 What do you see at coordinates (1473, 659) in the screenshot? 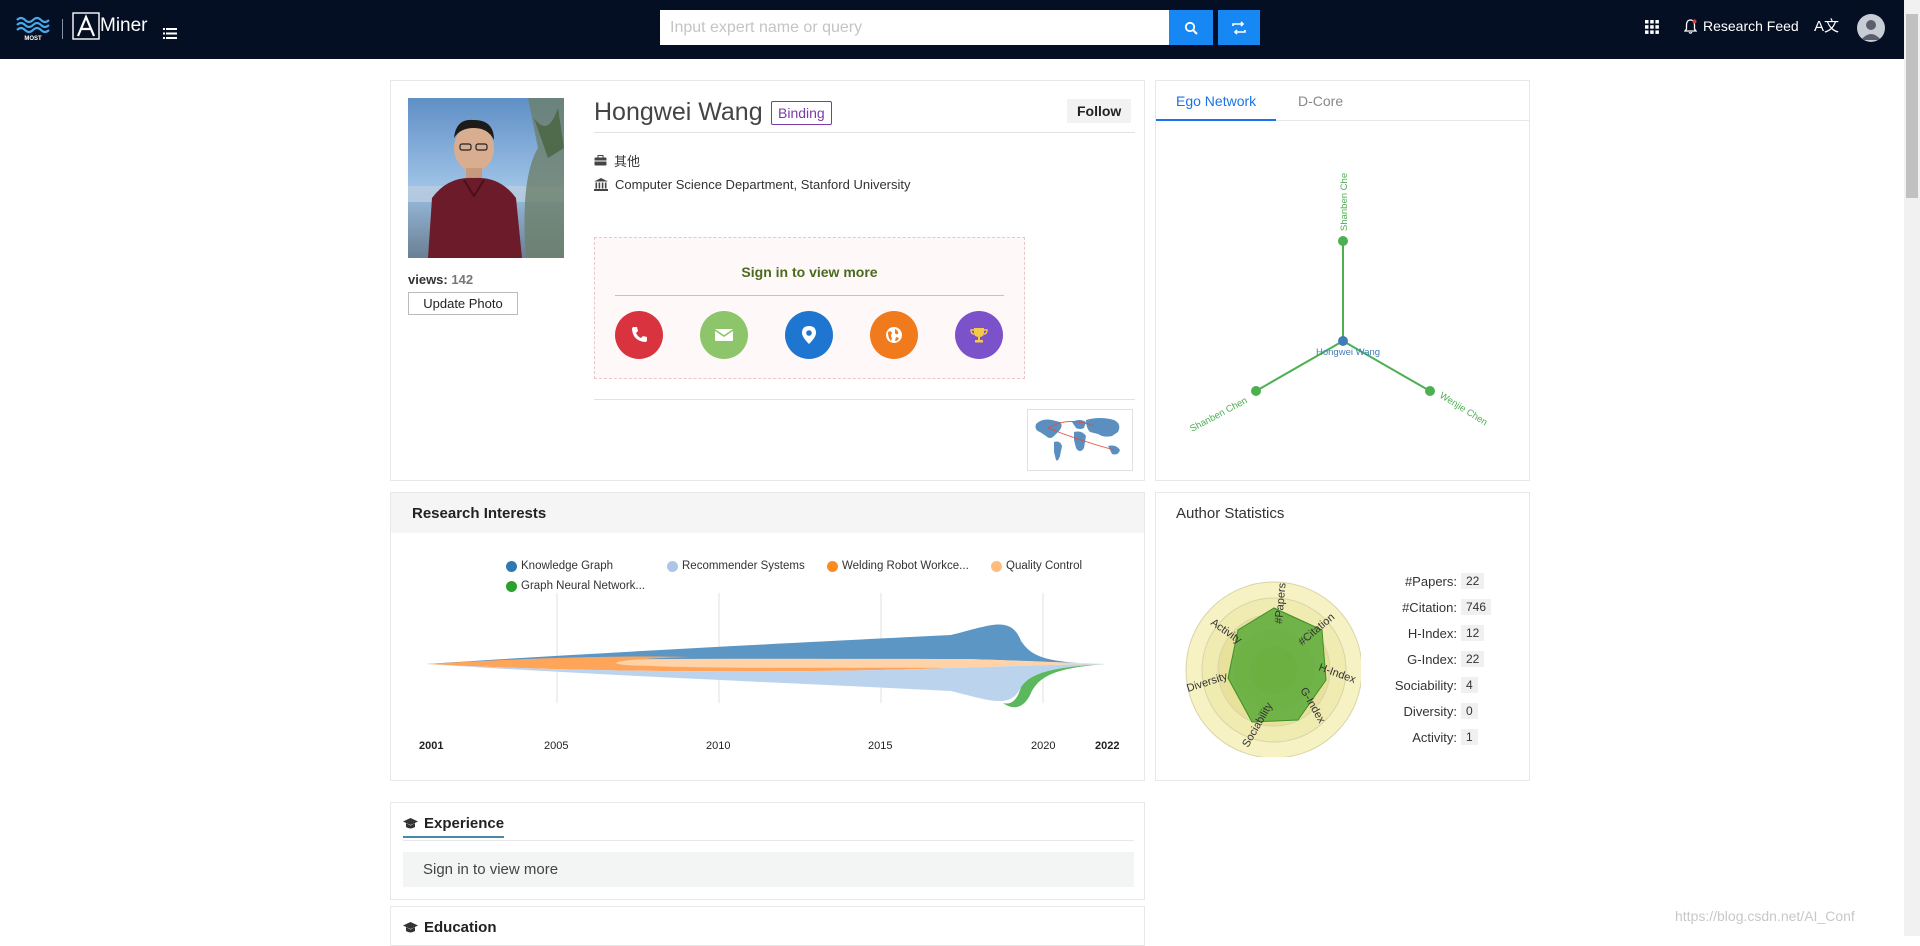
I see `stat-value: 22` at bounding box center [1473, 659].